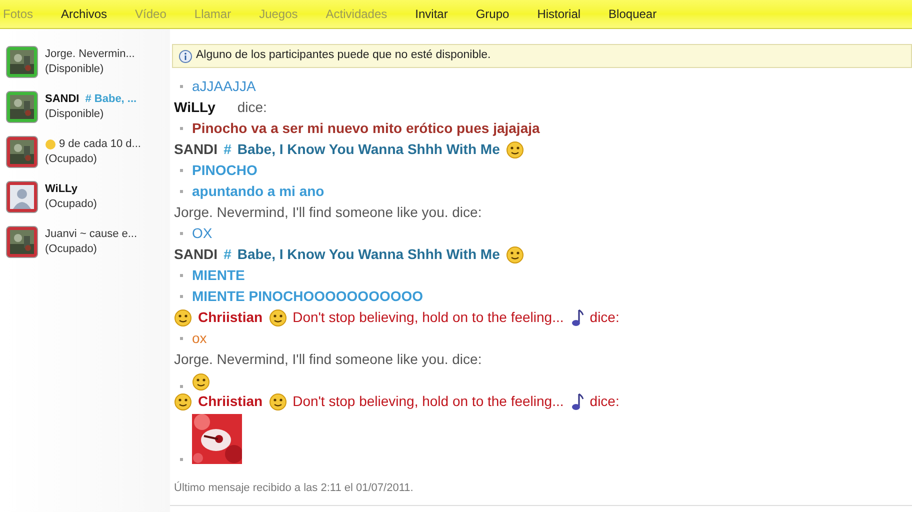  I want to click on chat-message: apuntando a mi ano, so click(258, 191).